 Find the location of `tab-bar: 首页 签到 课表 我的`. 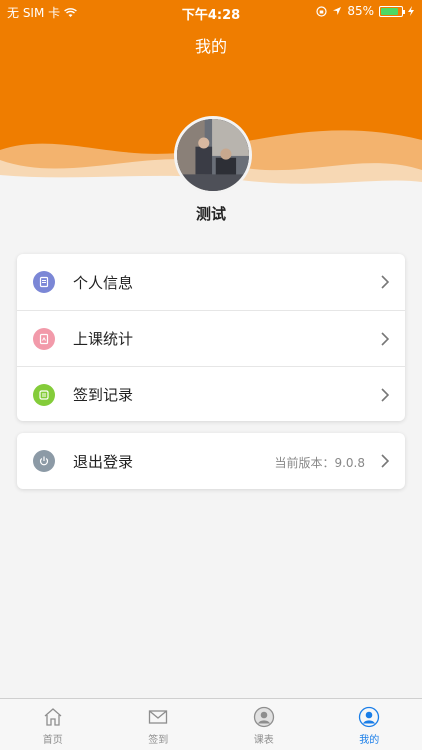

tab-bar: 首页 签到 课表 我的 is located at coordinates (211, 724).